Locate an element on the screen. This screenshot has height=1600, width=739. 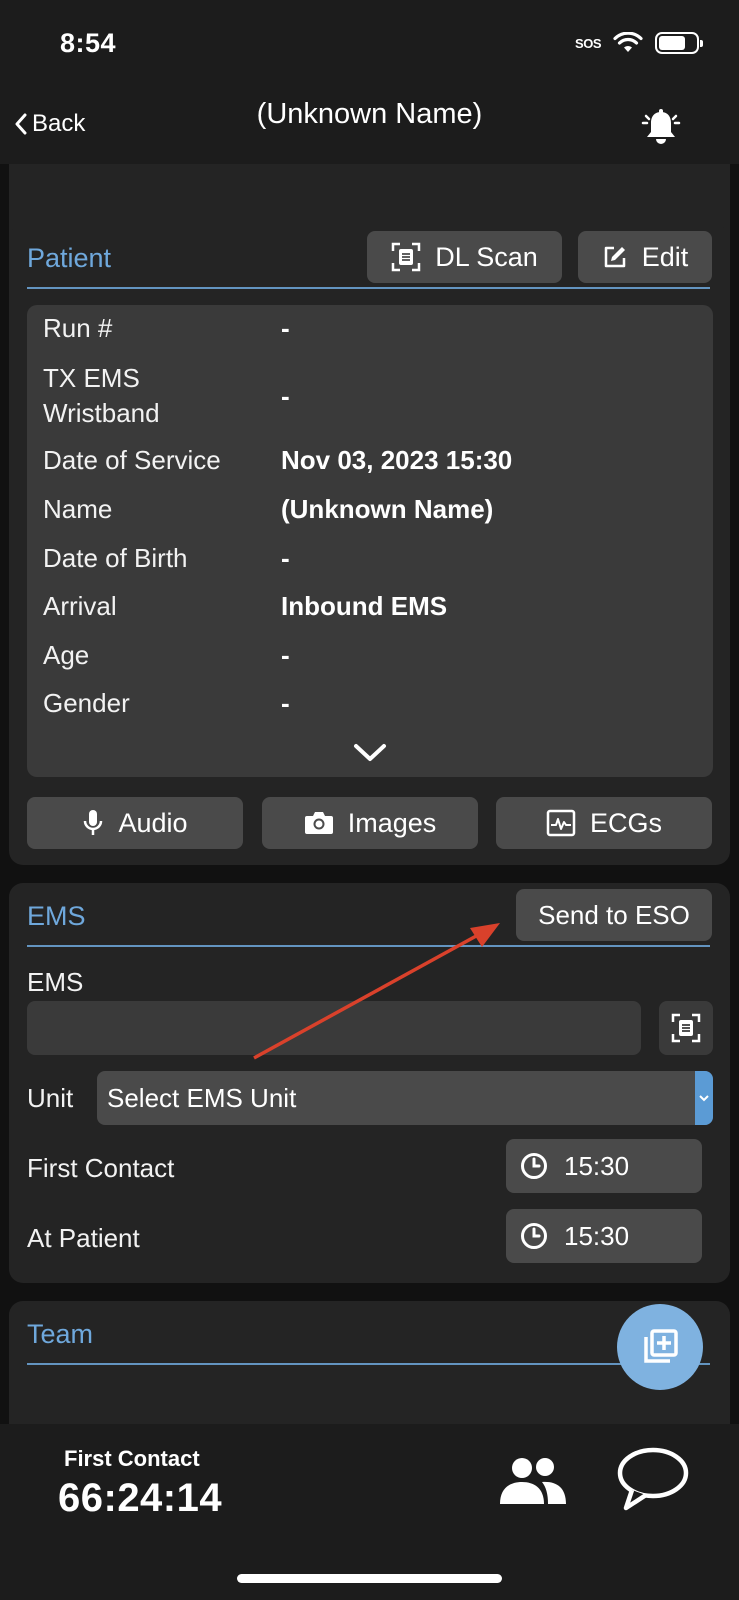
annotation-arrow is located at coordinates (376, 991).